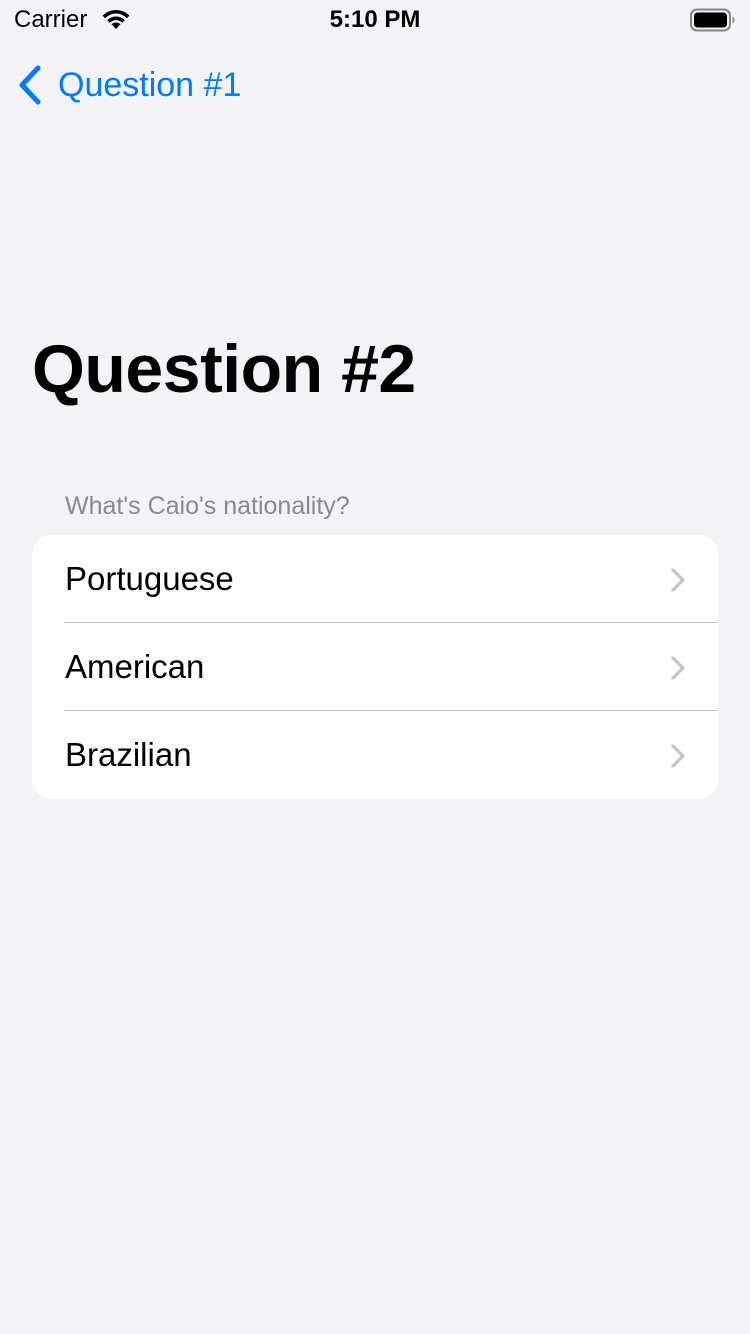  I want to click on back-button: Question #1, so click(128, 85).